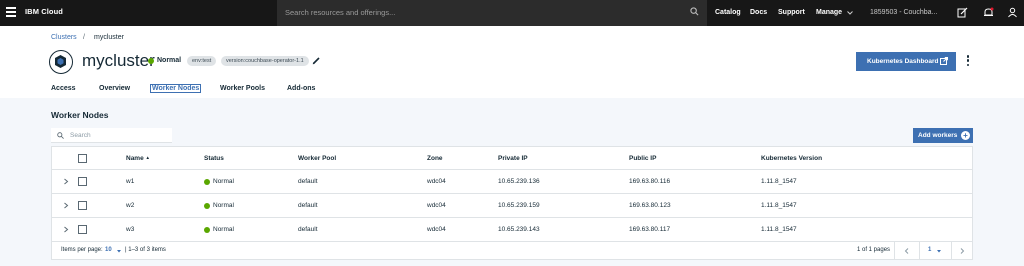 This screenshot has height=266, width=1024. What do you see at coordinates (169, 60) in the screenshot?
I see `cluster-status-text: Normal` at bounding box center [169, 60].